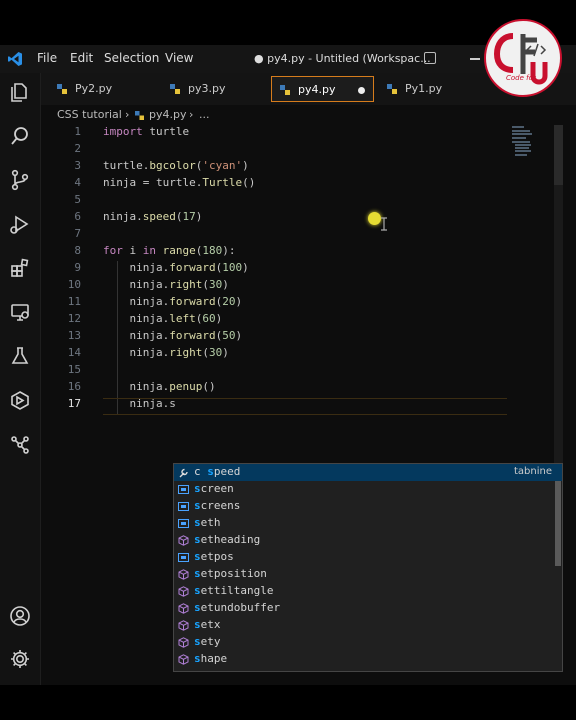 The height and width of the screenshot is (720, 576). I want to click on code-for-u-logo: Code for, so click(523, 58).